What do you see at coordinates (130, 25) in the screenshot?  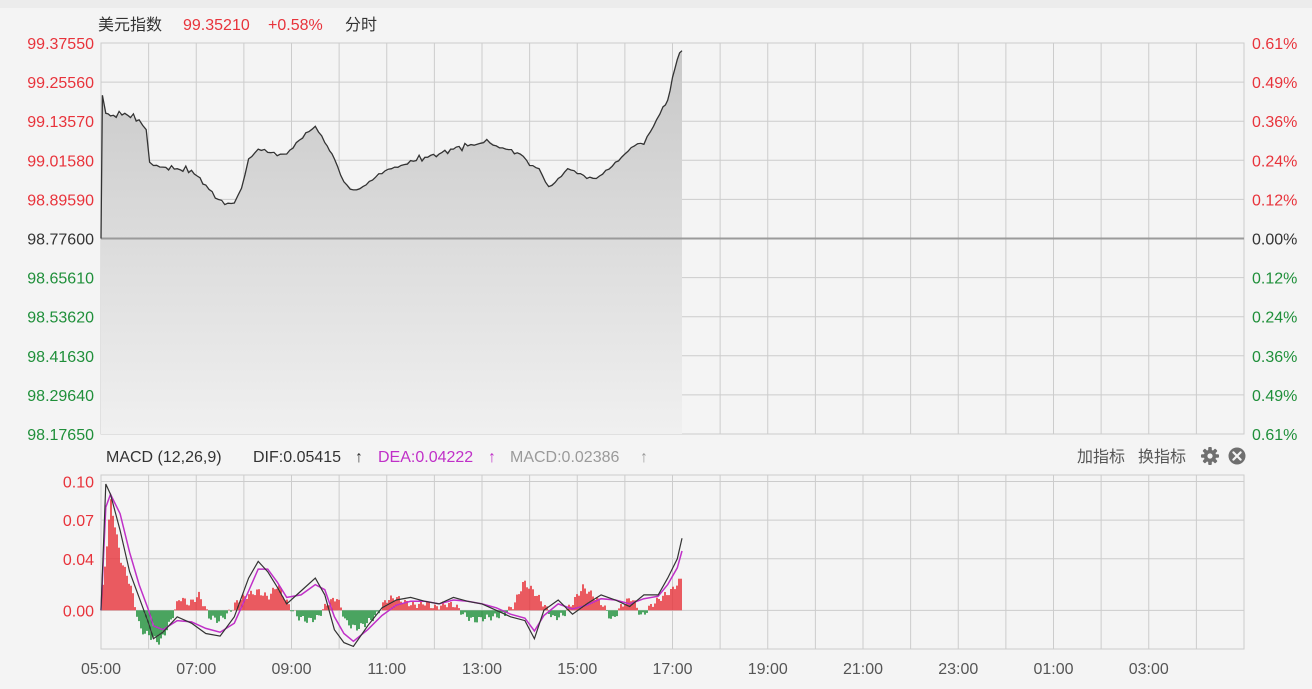 I see `instrument-title: 美元指数` at bounding box center [130, 25].